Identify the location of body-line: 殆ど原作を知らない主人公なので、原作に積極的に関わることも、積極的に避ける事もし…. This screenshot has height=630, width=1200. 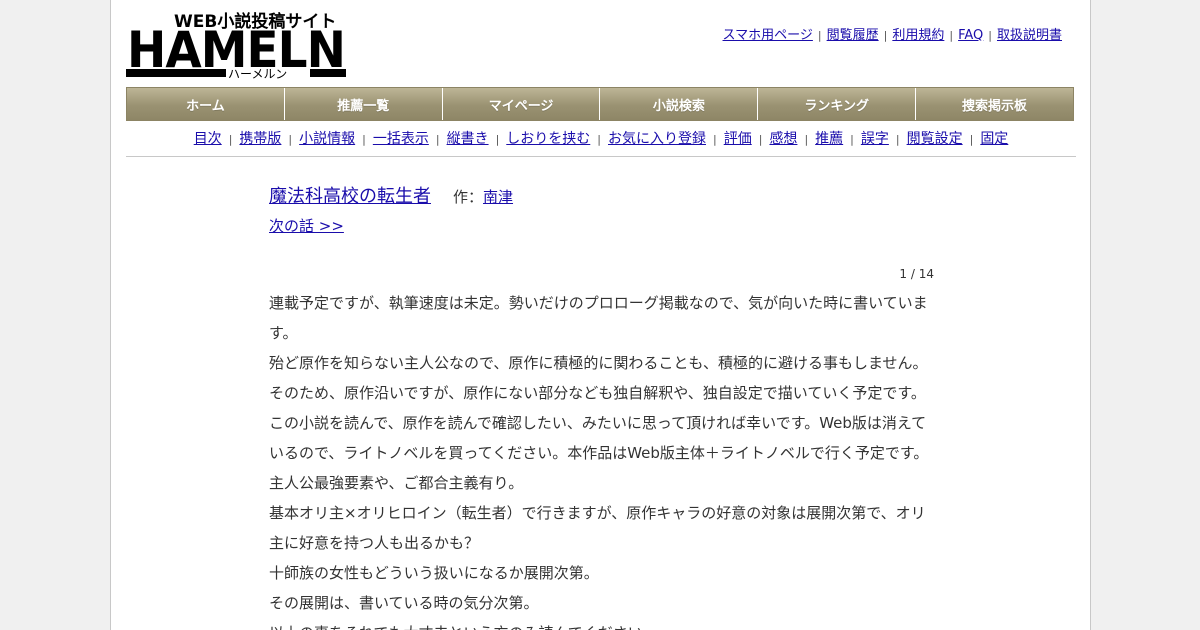
(598, 363).